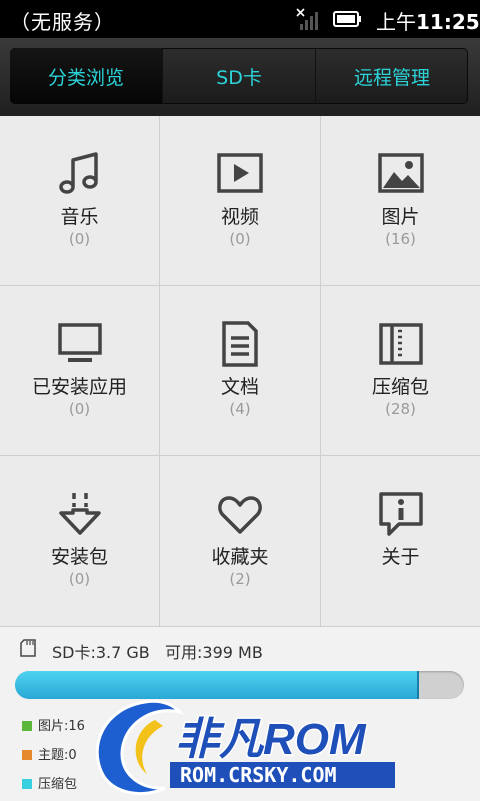 The height and width of the screenshot is (801, 480). Describe the element at coordinates (61, 726) in the screenshot. I see `legend-label: 图片:16` at that location.